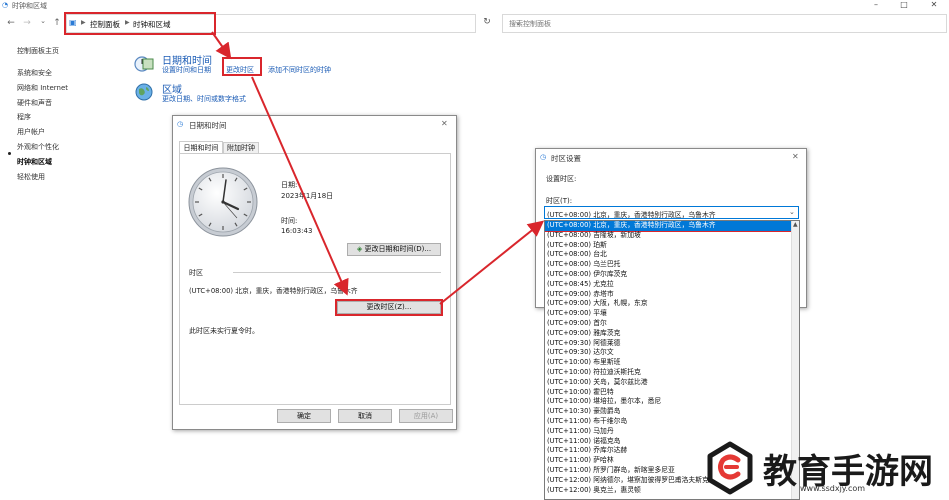 This screenshot has height=500, width=949. What do you see at coordinates (730, 469) in the screenshot?
I see `watermark-logo-icon` at bounding box center [730, 469].